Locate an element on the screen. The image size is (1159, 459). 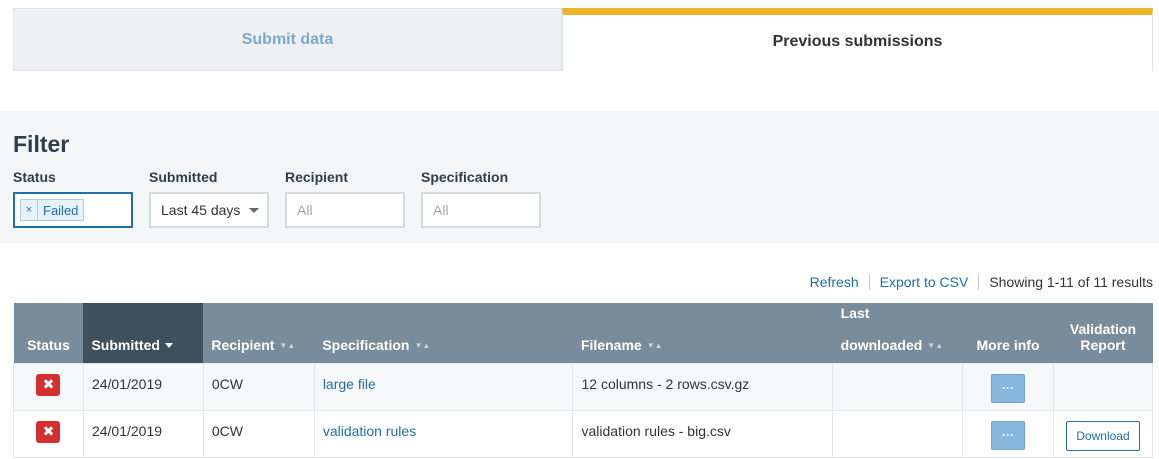
specification-filter: Specification All is located at coordinates (481, 198).